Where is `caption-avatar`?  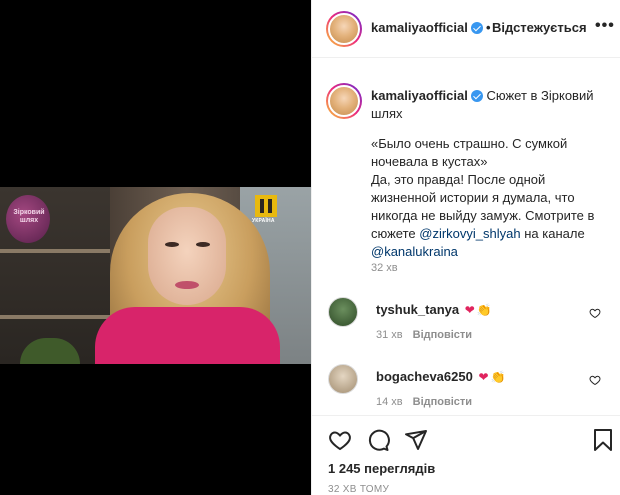
caption-avatar is located at coordinates (344, 101).